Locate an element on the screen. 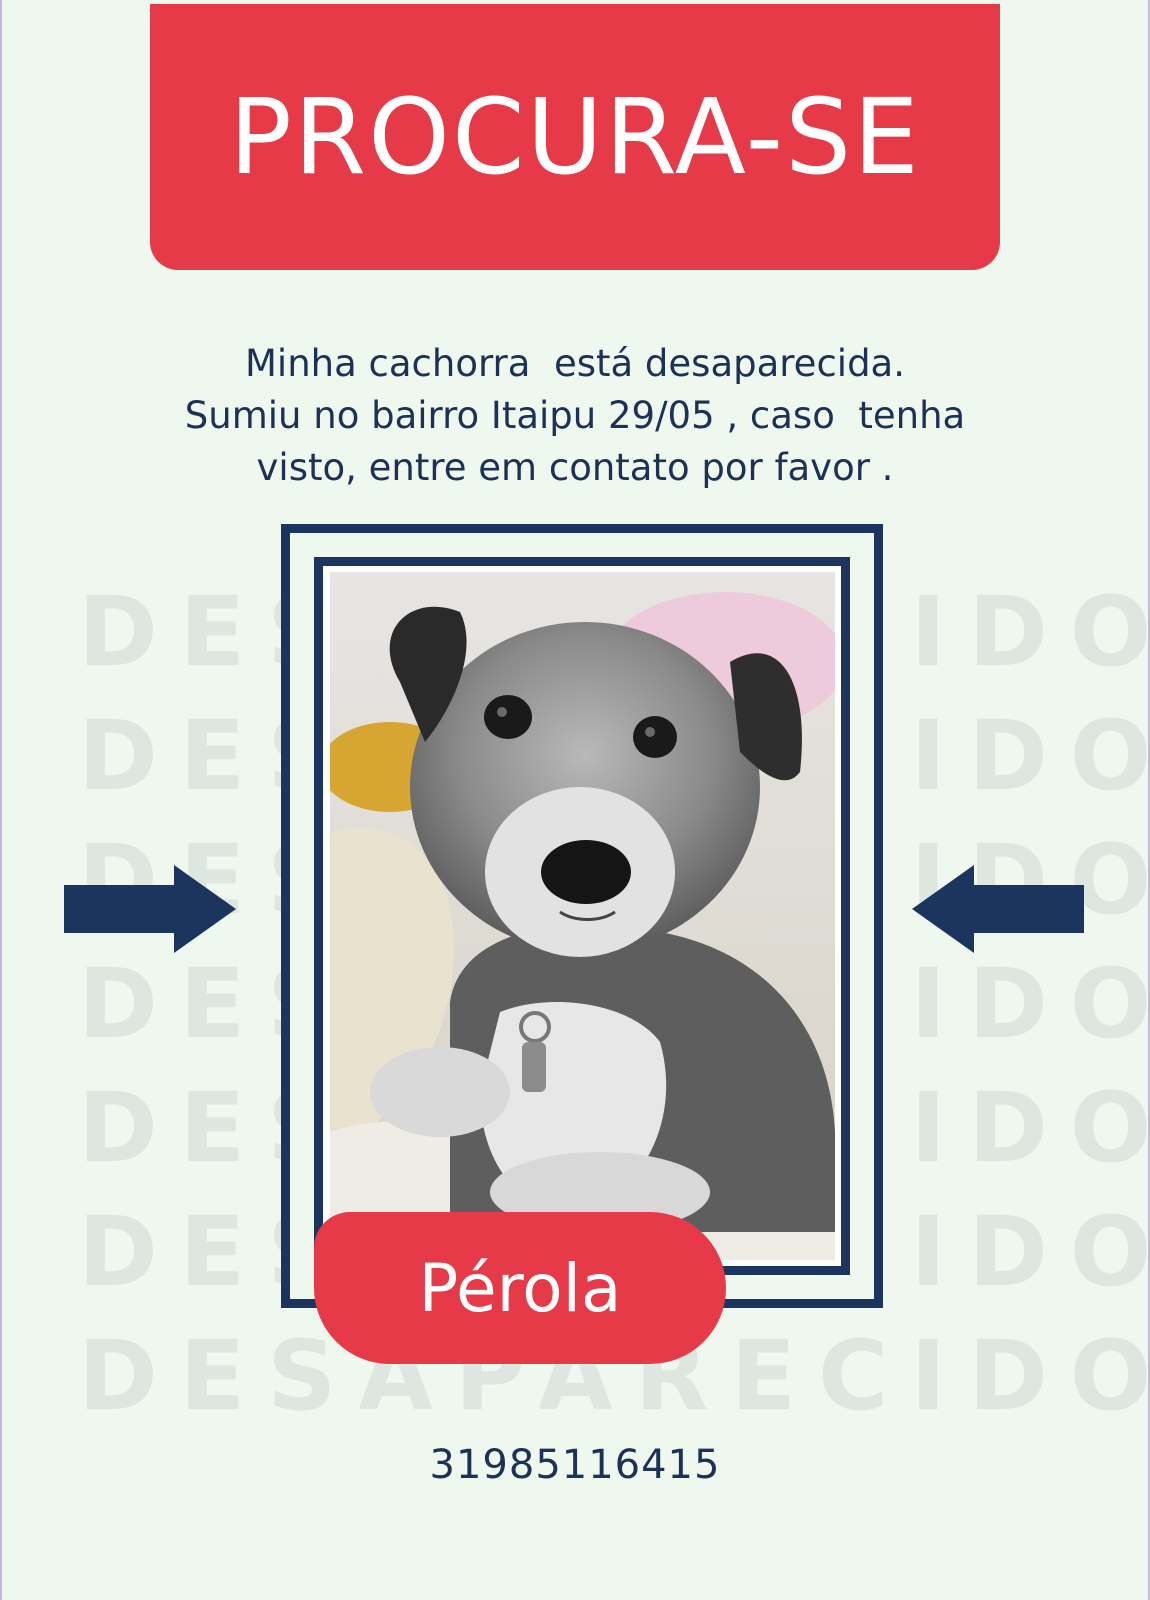 This screenshot has height=1600, width=1150. arrow-right-icon is located at coordinates (150, 909).